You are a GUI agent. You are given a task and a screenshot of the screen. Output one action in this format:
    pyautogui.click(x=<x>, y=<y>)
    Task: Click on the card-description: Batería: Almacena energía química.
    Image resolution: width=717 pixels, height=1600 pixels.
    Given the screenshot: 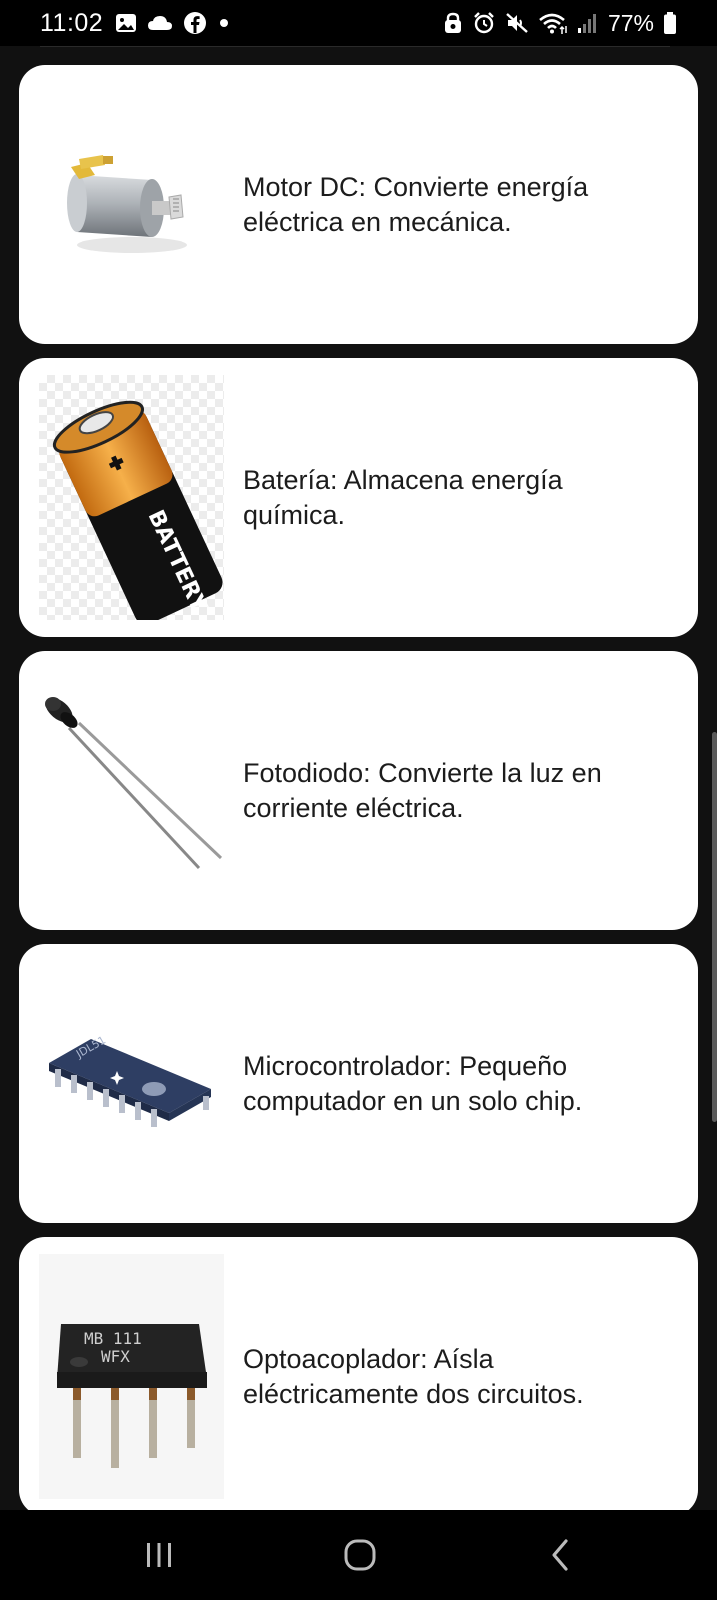 What is the action you would take?
    pyautogui.click(x=403, y=497)
    